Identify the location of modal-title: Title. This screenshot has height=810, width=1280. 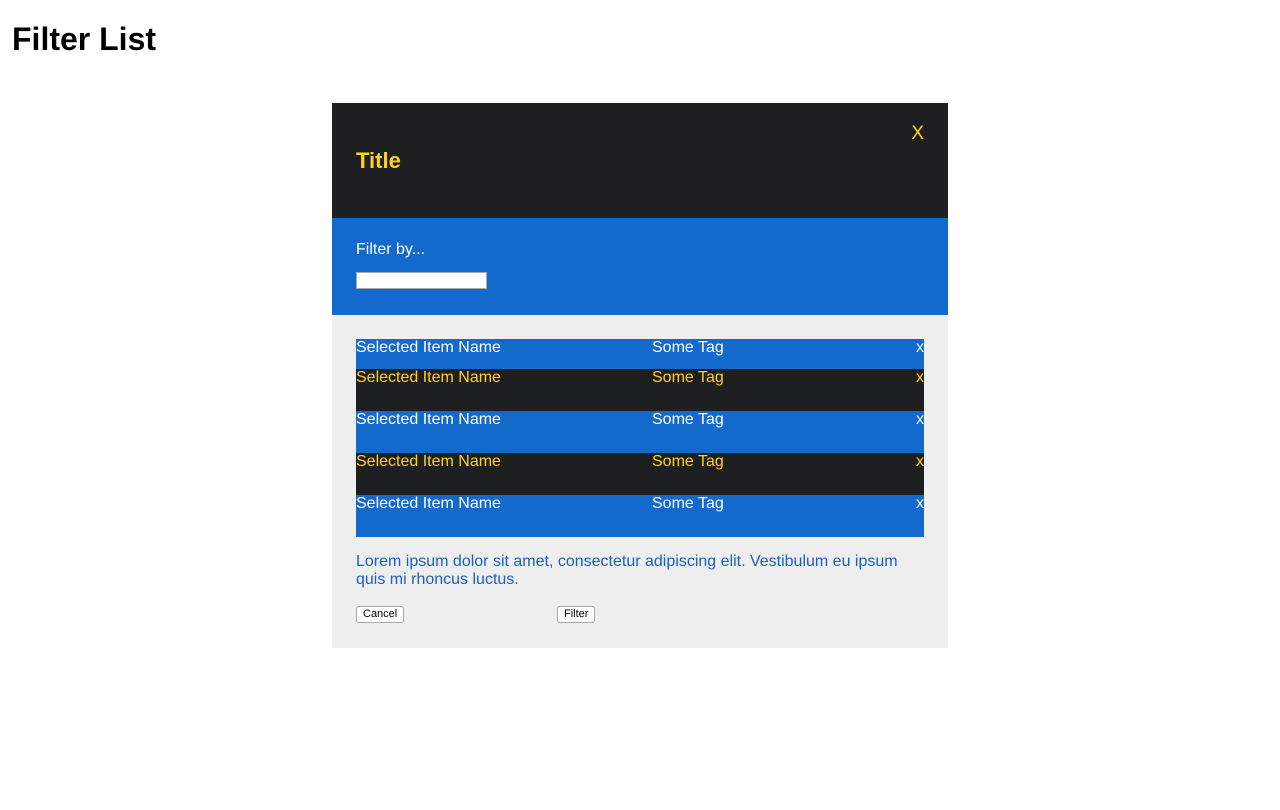
(378, 160).